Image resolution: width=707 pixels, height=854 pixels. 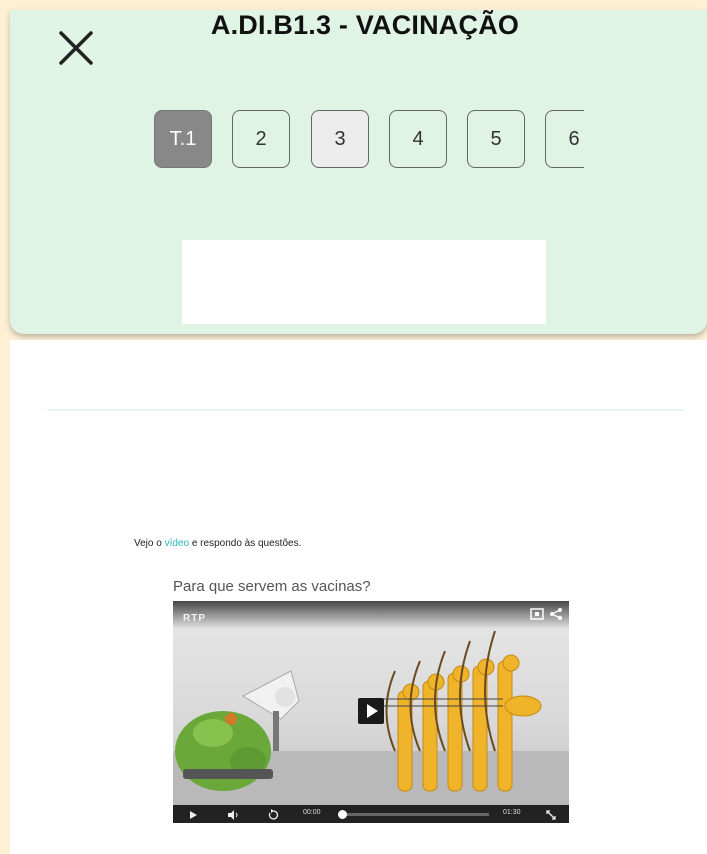 What do you see at coordinates (245, 543) in the screenshot?
I see `instruction-after: e respondo às questões.` at bounding box center [245, 543].